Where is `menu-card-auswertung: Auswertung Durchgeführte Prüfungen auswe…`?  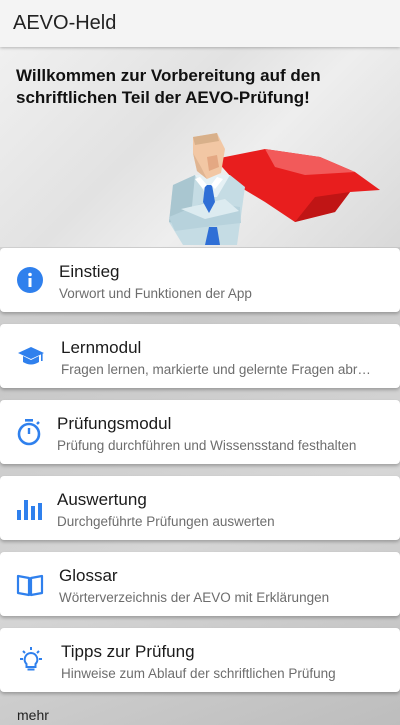 menu-card-auswertung: Auswertung Durchgeführte Prüfungen auswe… is located at coordinates (200, 508).